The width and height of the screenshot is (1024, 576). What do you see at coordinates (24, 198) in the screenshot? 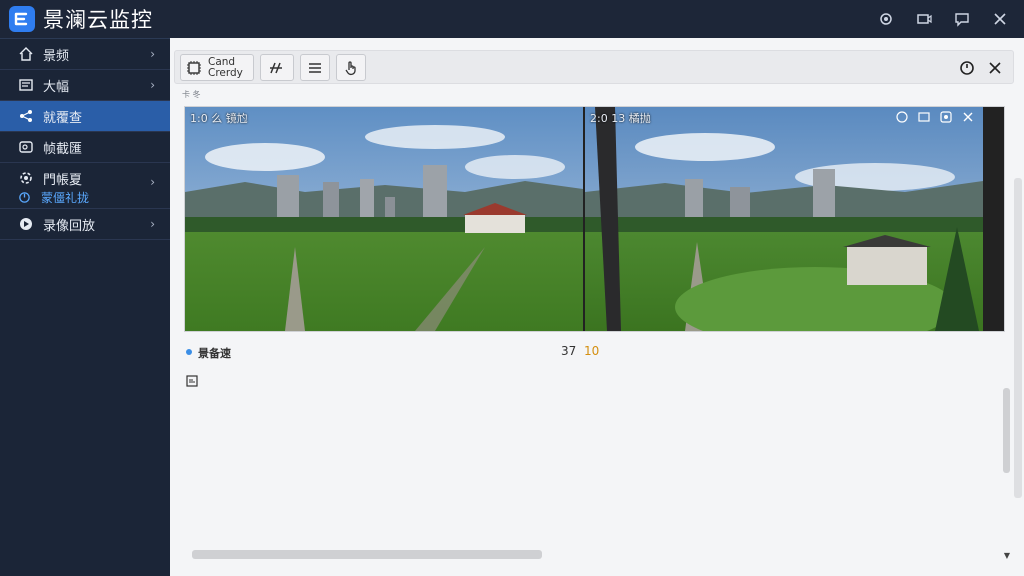
I see `power-icon` at bounding box center [24, 198].